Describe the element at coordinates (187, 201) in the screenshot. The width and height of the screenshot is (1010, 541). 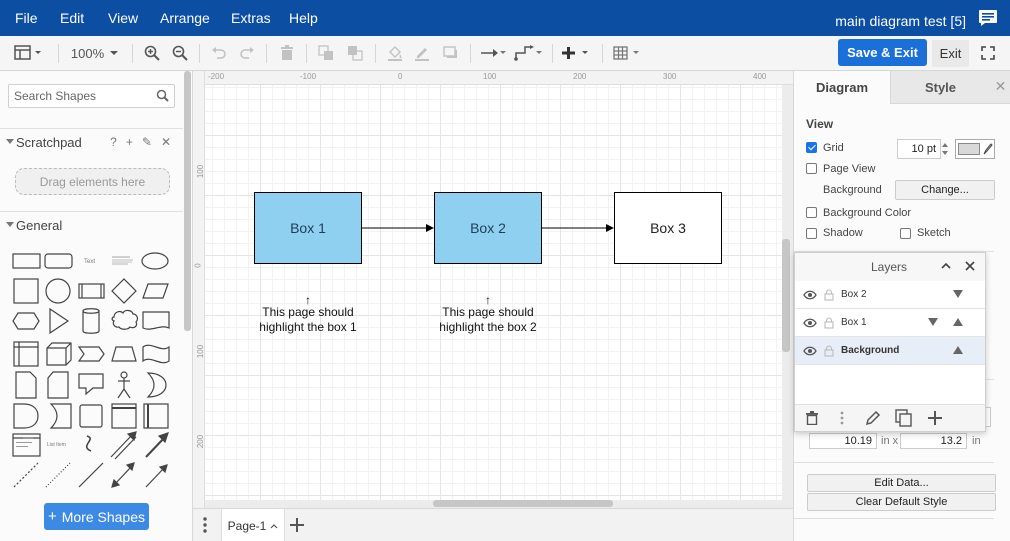
I see `sidebar-scrollbar` at that location.